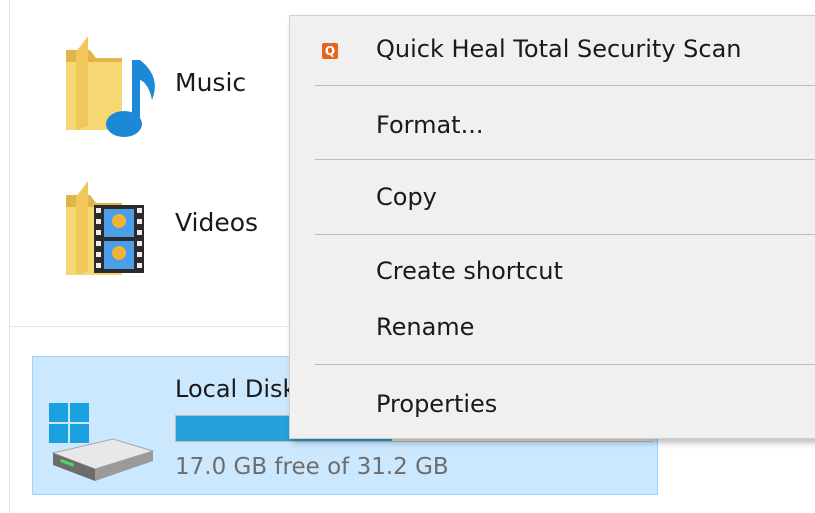 The width and height of the screenshot is (815, 513). I want to click on folder-item-videos: Videos, so click(165, 227).